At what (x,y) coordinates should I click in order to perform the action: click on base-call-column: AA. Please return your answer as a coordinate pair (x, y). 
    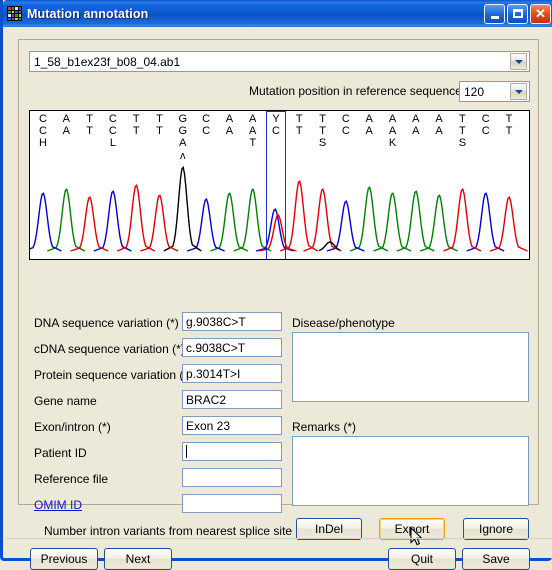
    Looking at the image, I should click on (369, 131).